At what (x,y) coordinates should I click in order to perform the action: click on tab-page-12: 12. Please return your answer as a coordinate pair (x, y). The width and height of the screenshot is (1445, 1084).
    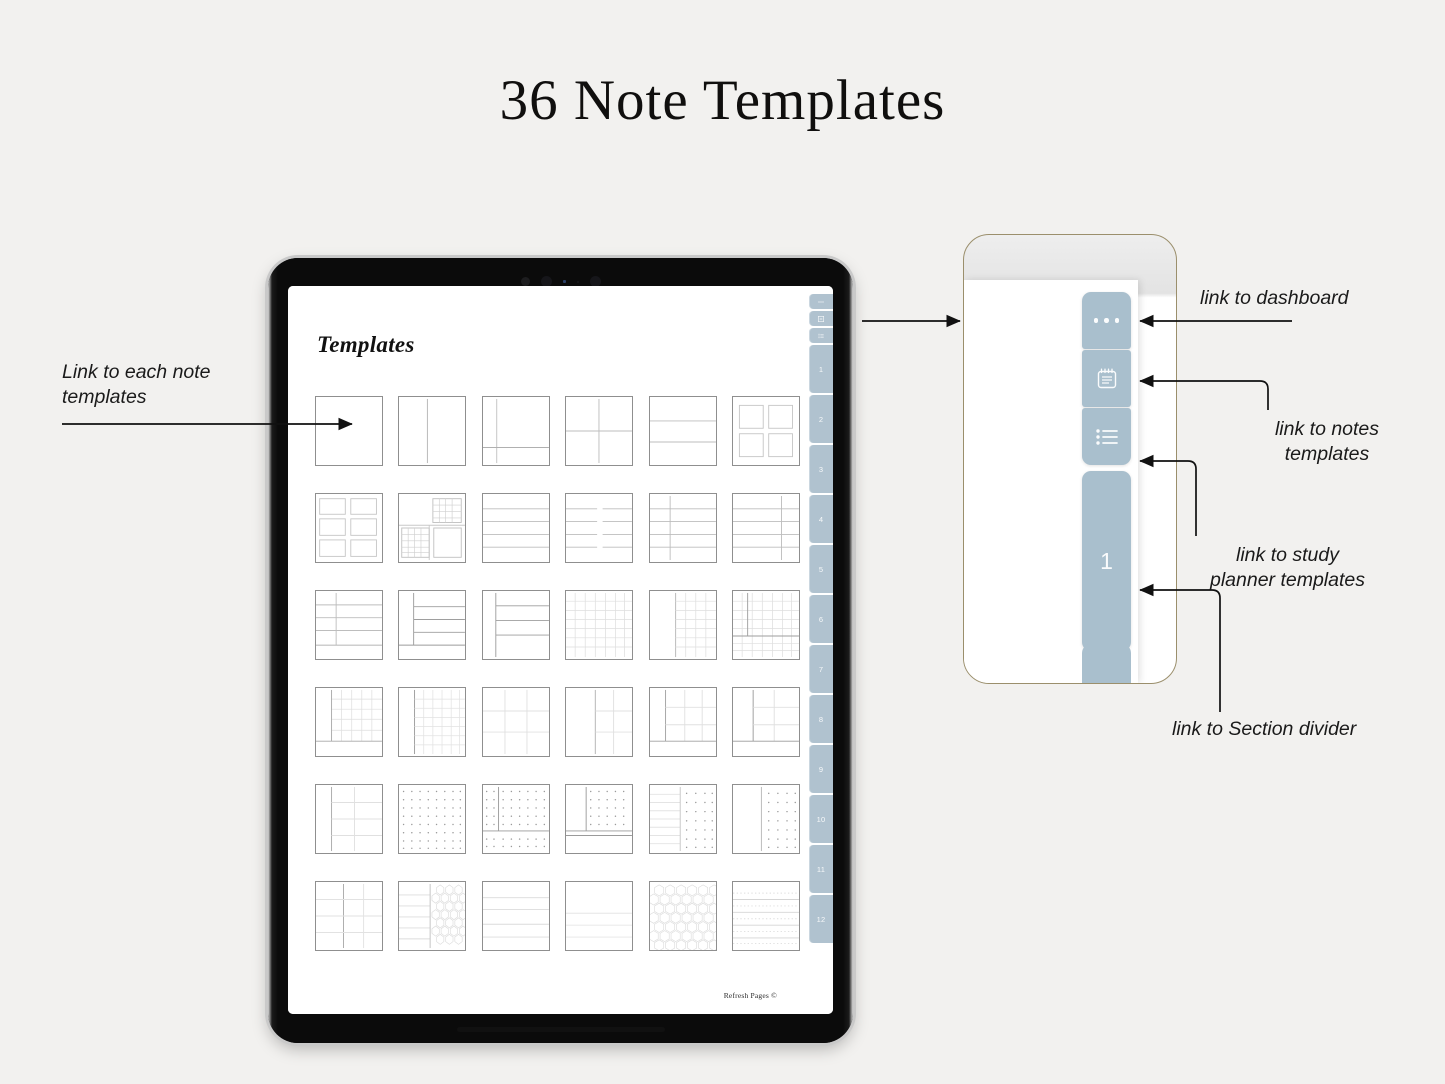
    Looking at the image, I should click on (821, 919).